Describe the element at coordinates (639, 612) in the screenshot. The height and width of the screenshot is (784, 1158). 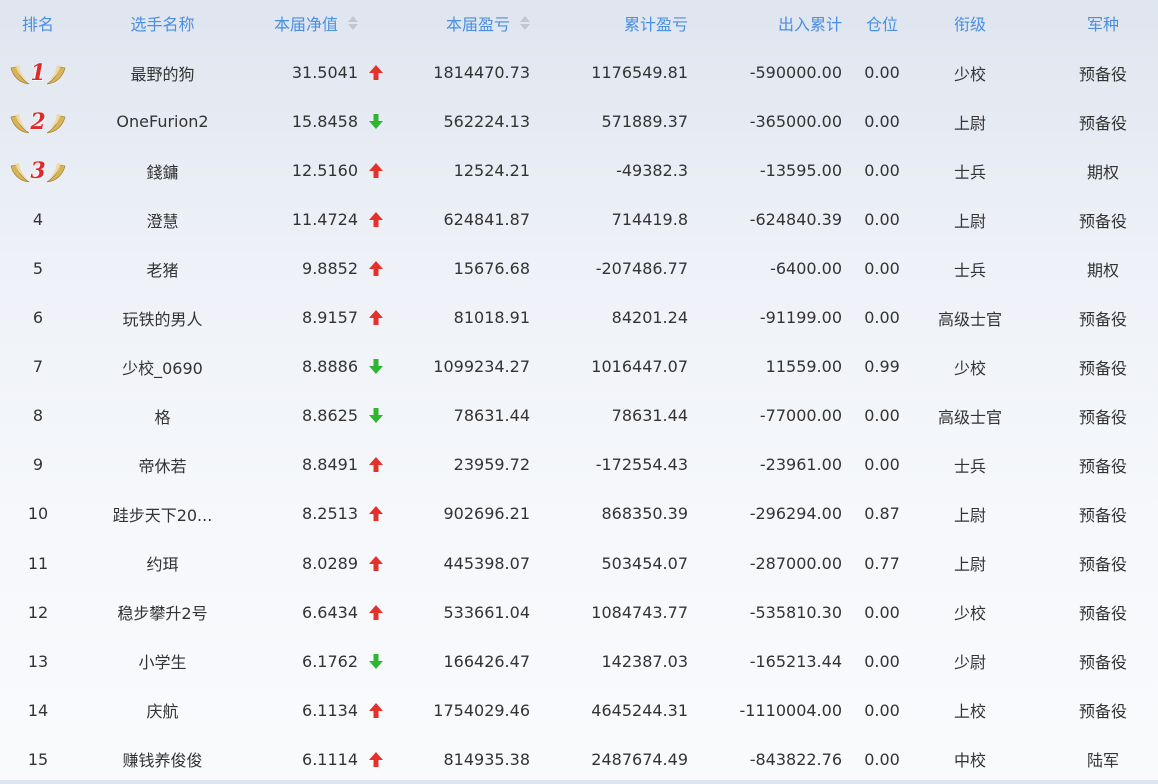
I see `total-pnl-value: 1084743.77` at that location.